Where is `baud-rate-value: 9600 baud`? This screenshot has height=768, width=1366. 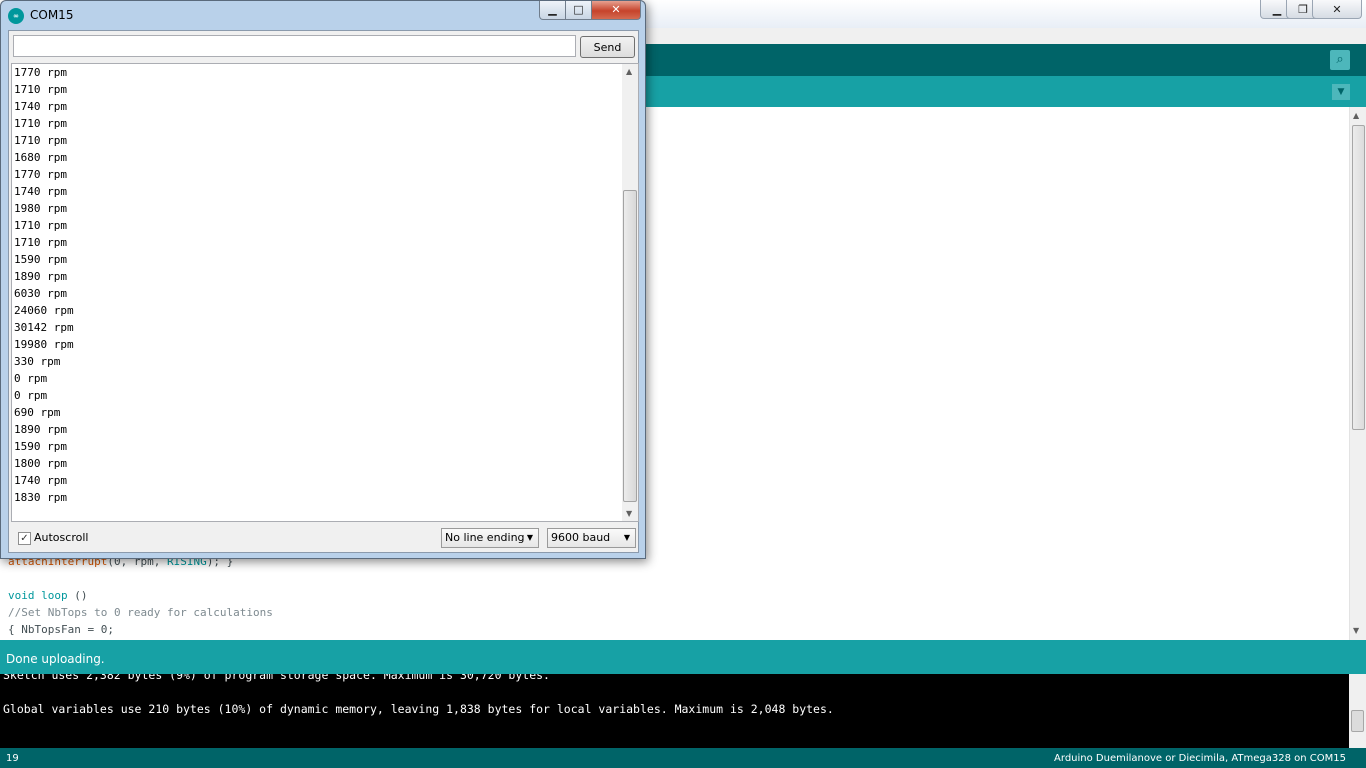 baud-rate-value: 9600 baud is located at coordinates (581, 537).